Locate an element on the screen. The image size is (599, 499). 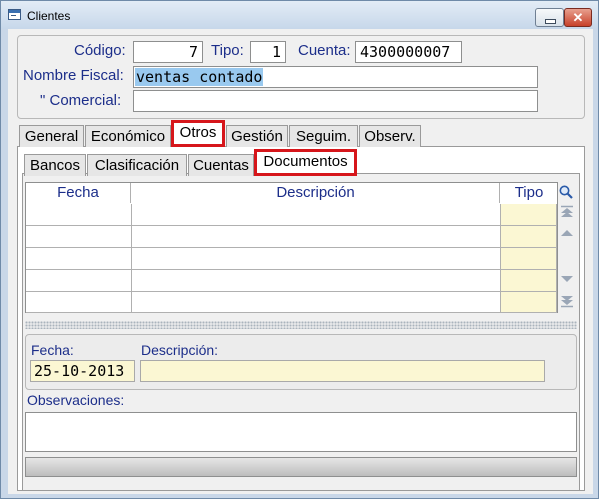
scroll-down-icon is located at coordinates (567, 279).